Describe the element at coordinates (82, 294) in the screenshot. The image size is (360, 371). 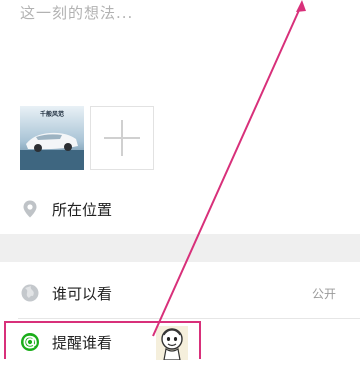
I see `visibility-label: 谁可以看` at that location.